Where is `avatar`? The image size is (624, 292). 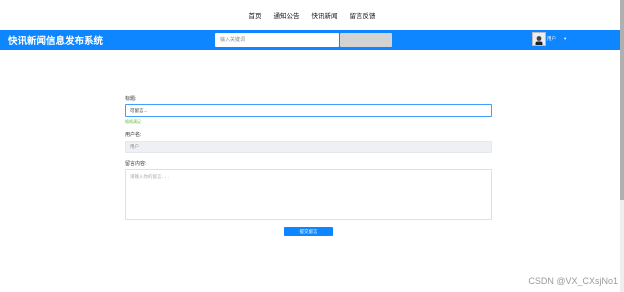 avatar is located at coordinates (539, 39).